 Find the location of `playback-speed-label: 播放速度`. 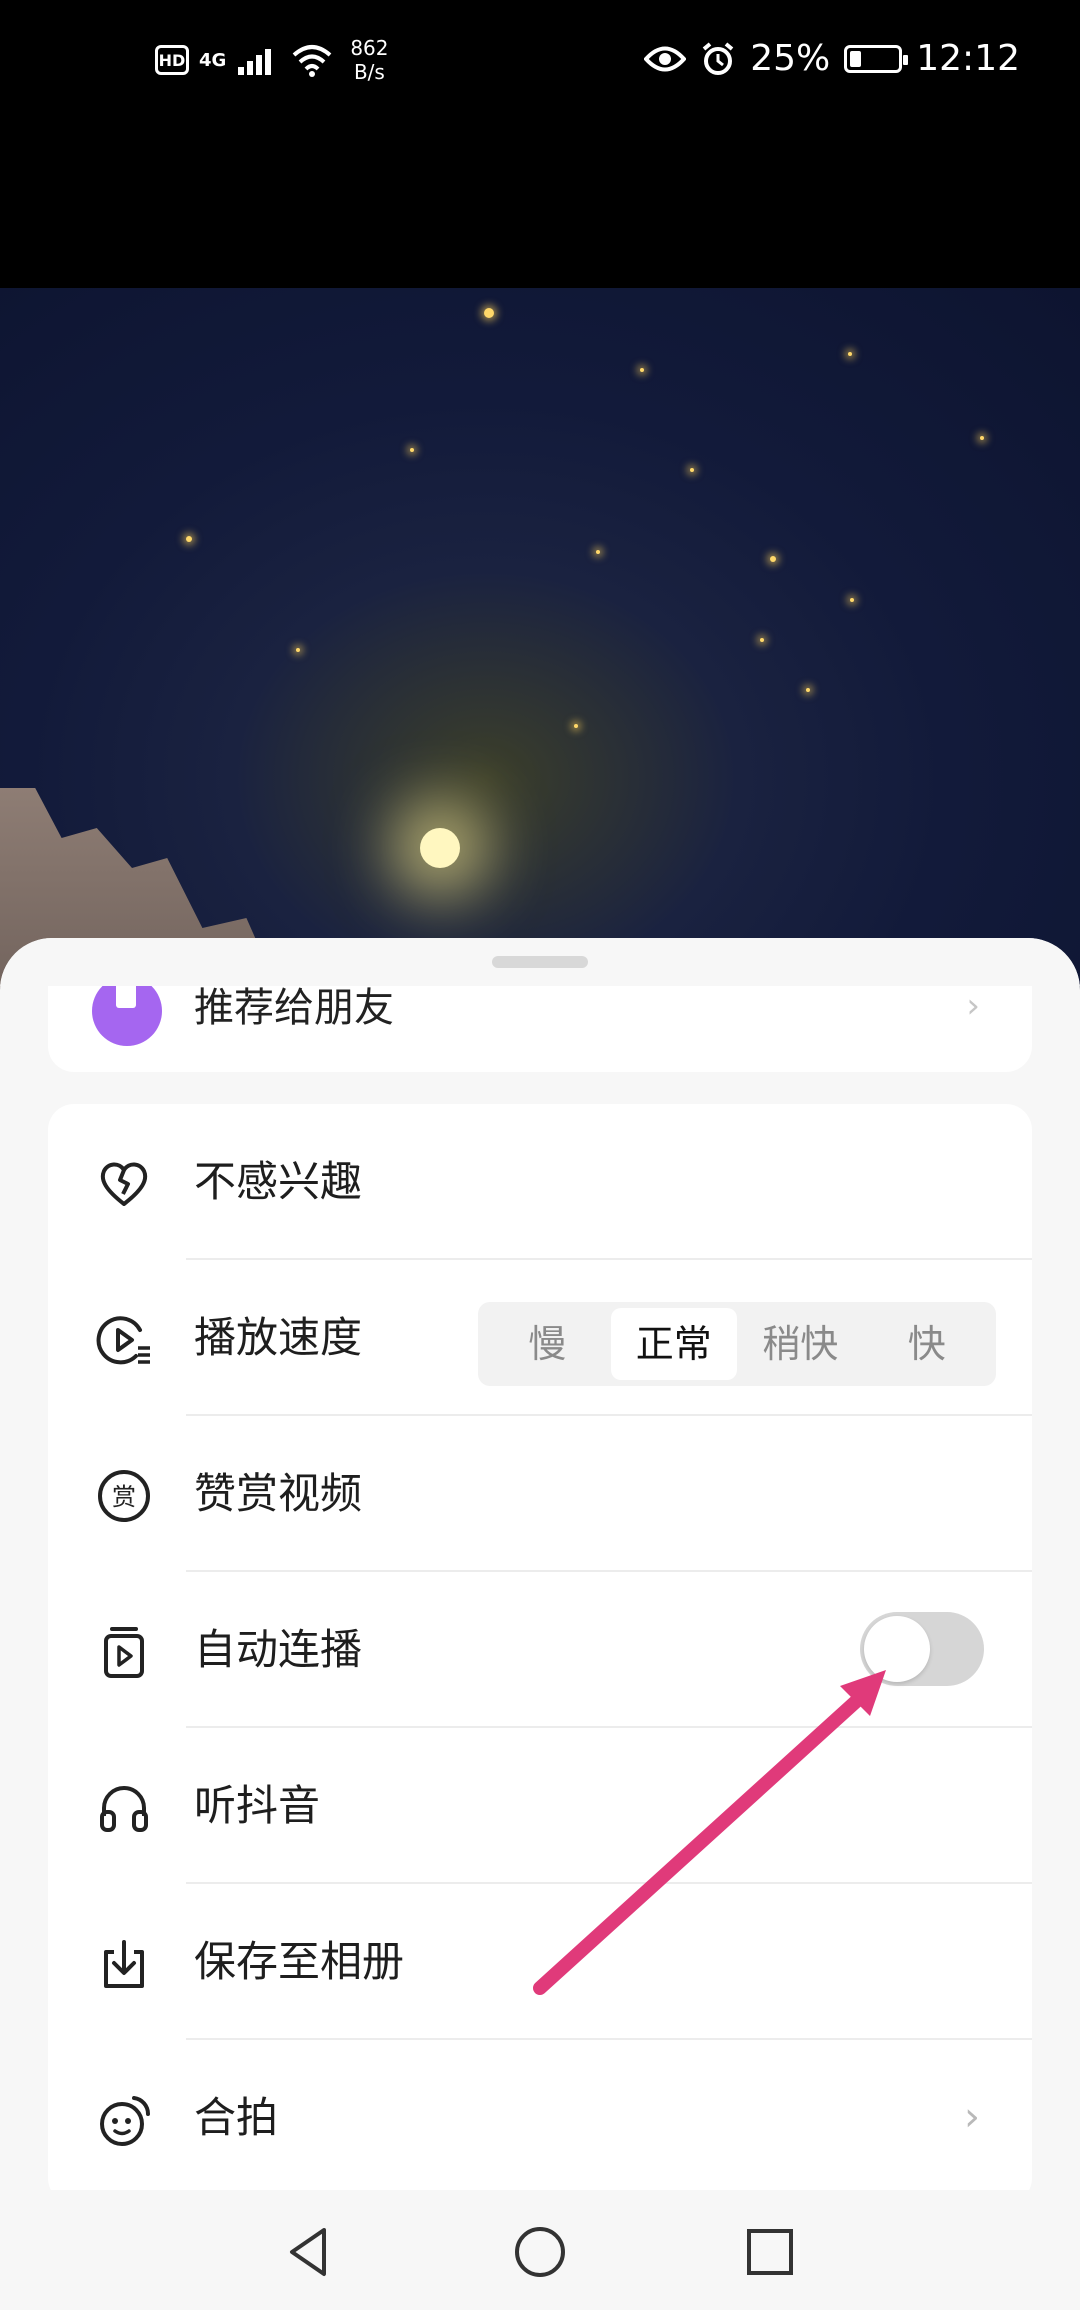

playback-speed-label: 播放速度 is located at coordinates (278, 1337).